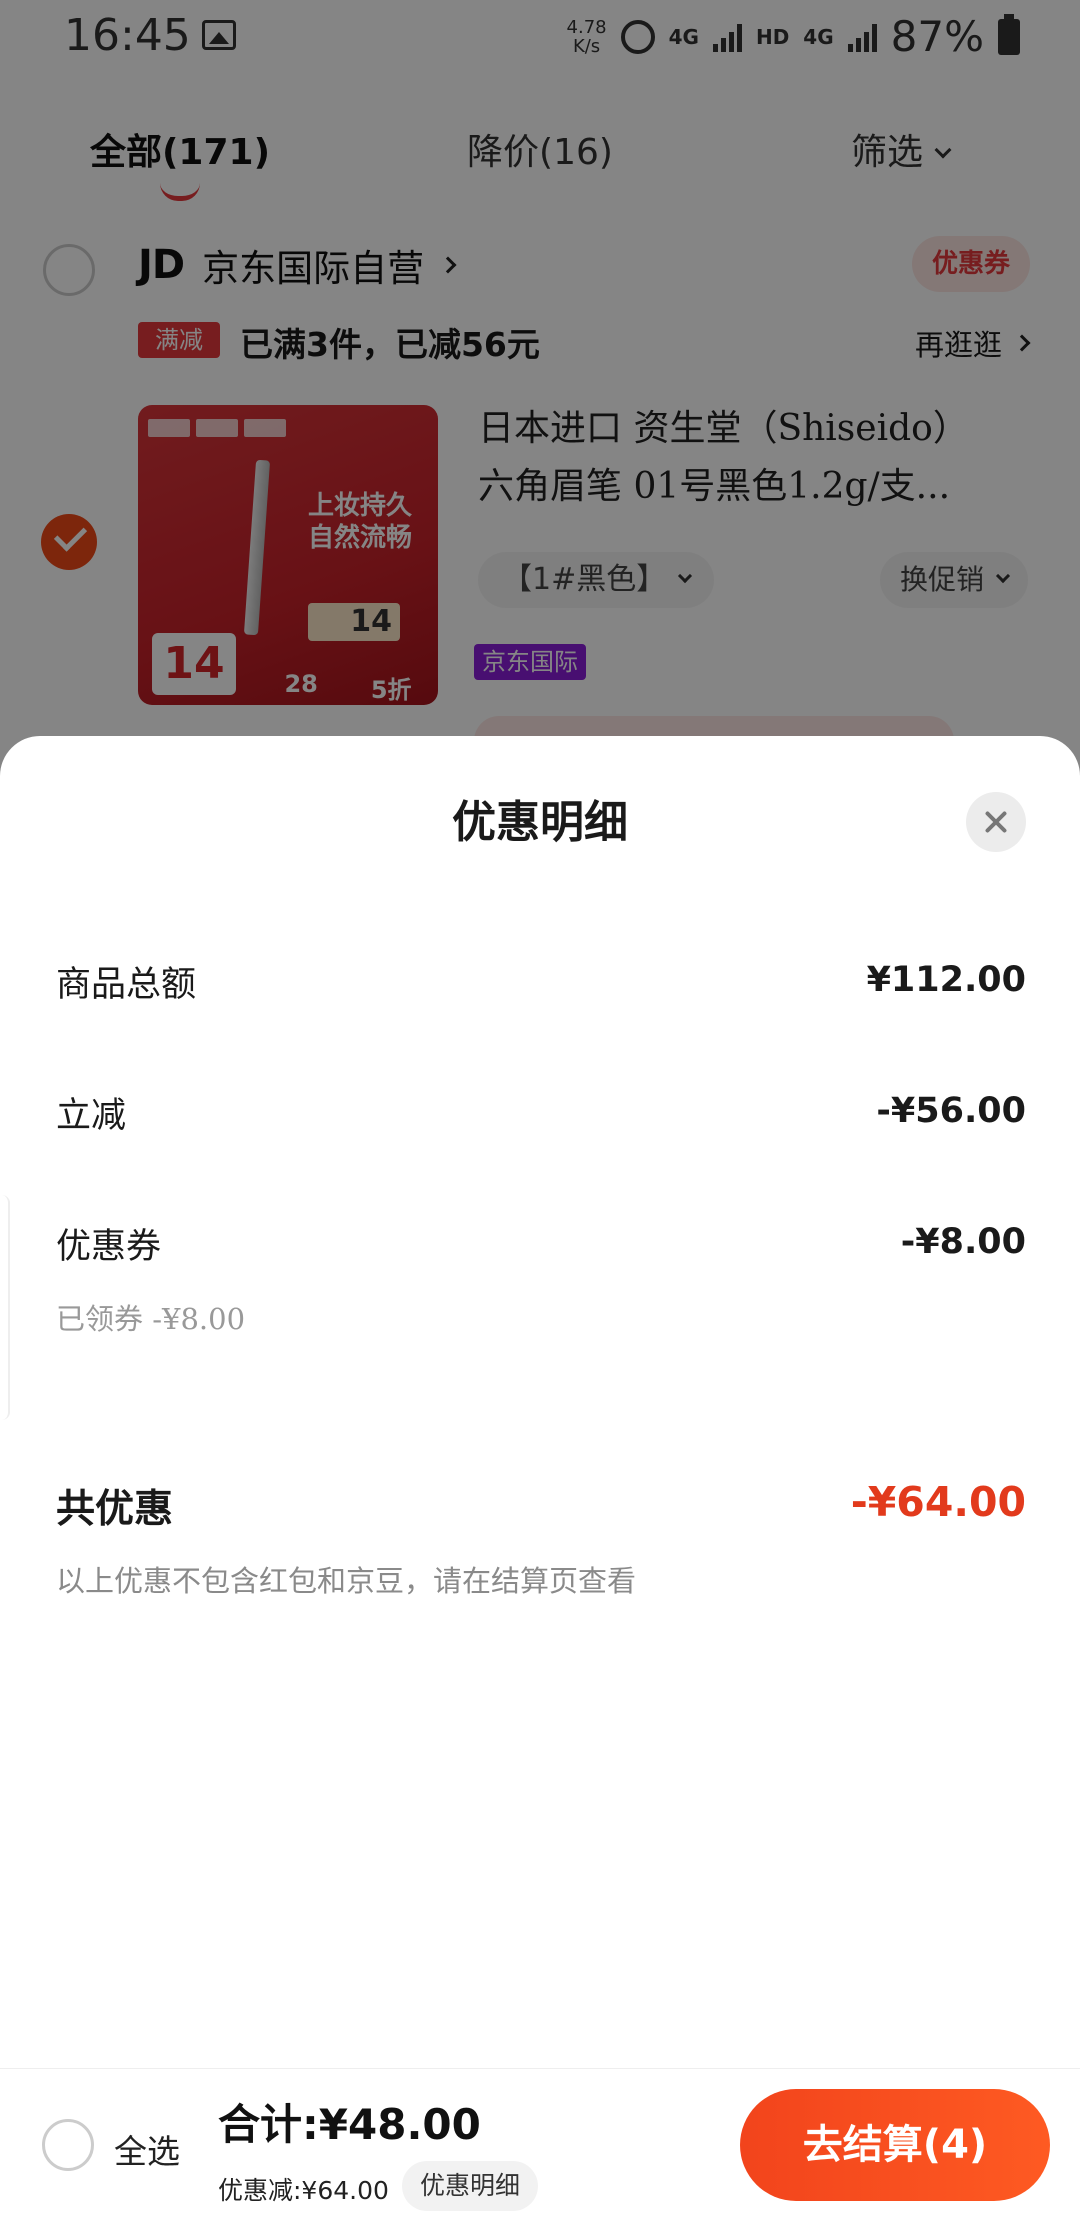  Describe the element at coordinates (938, 1502) in the screenshot. I see `total-discount-value: -¥64.00` at that location.